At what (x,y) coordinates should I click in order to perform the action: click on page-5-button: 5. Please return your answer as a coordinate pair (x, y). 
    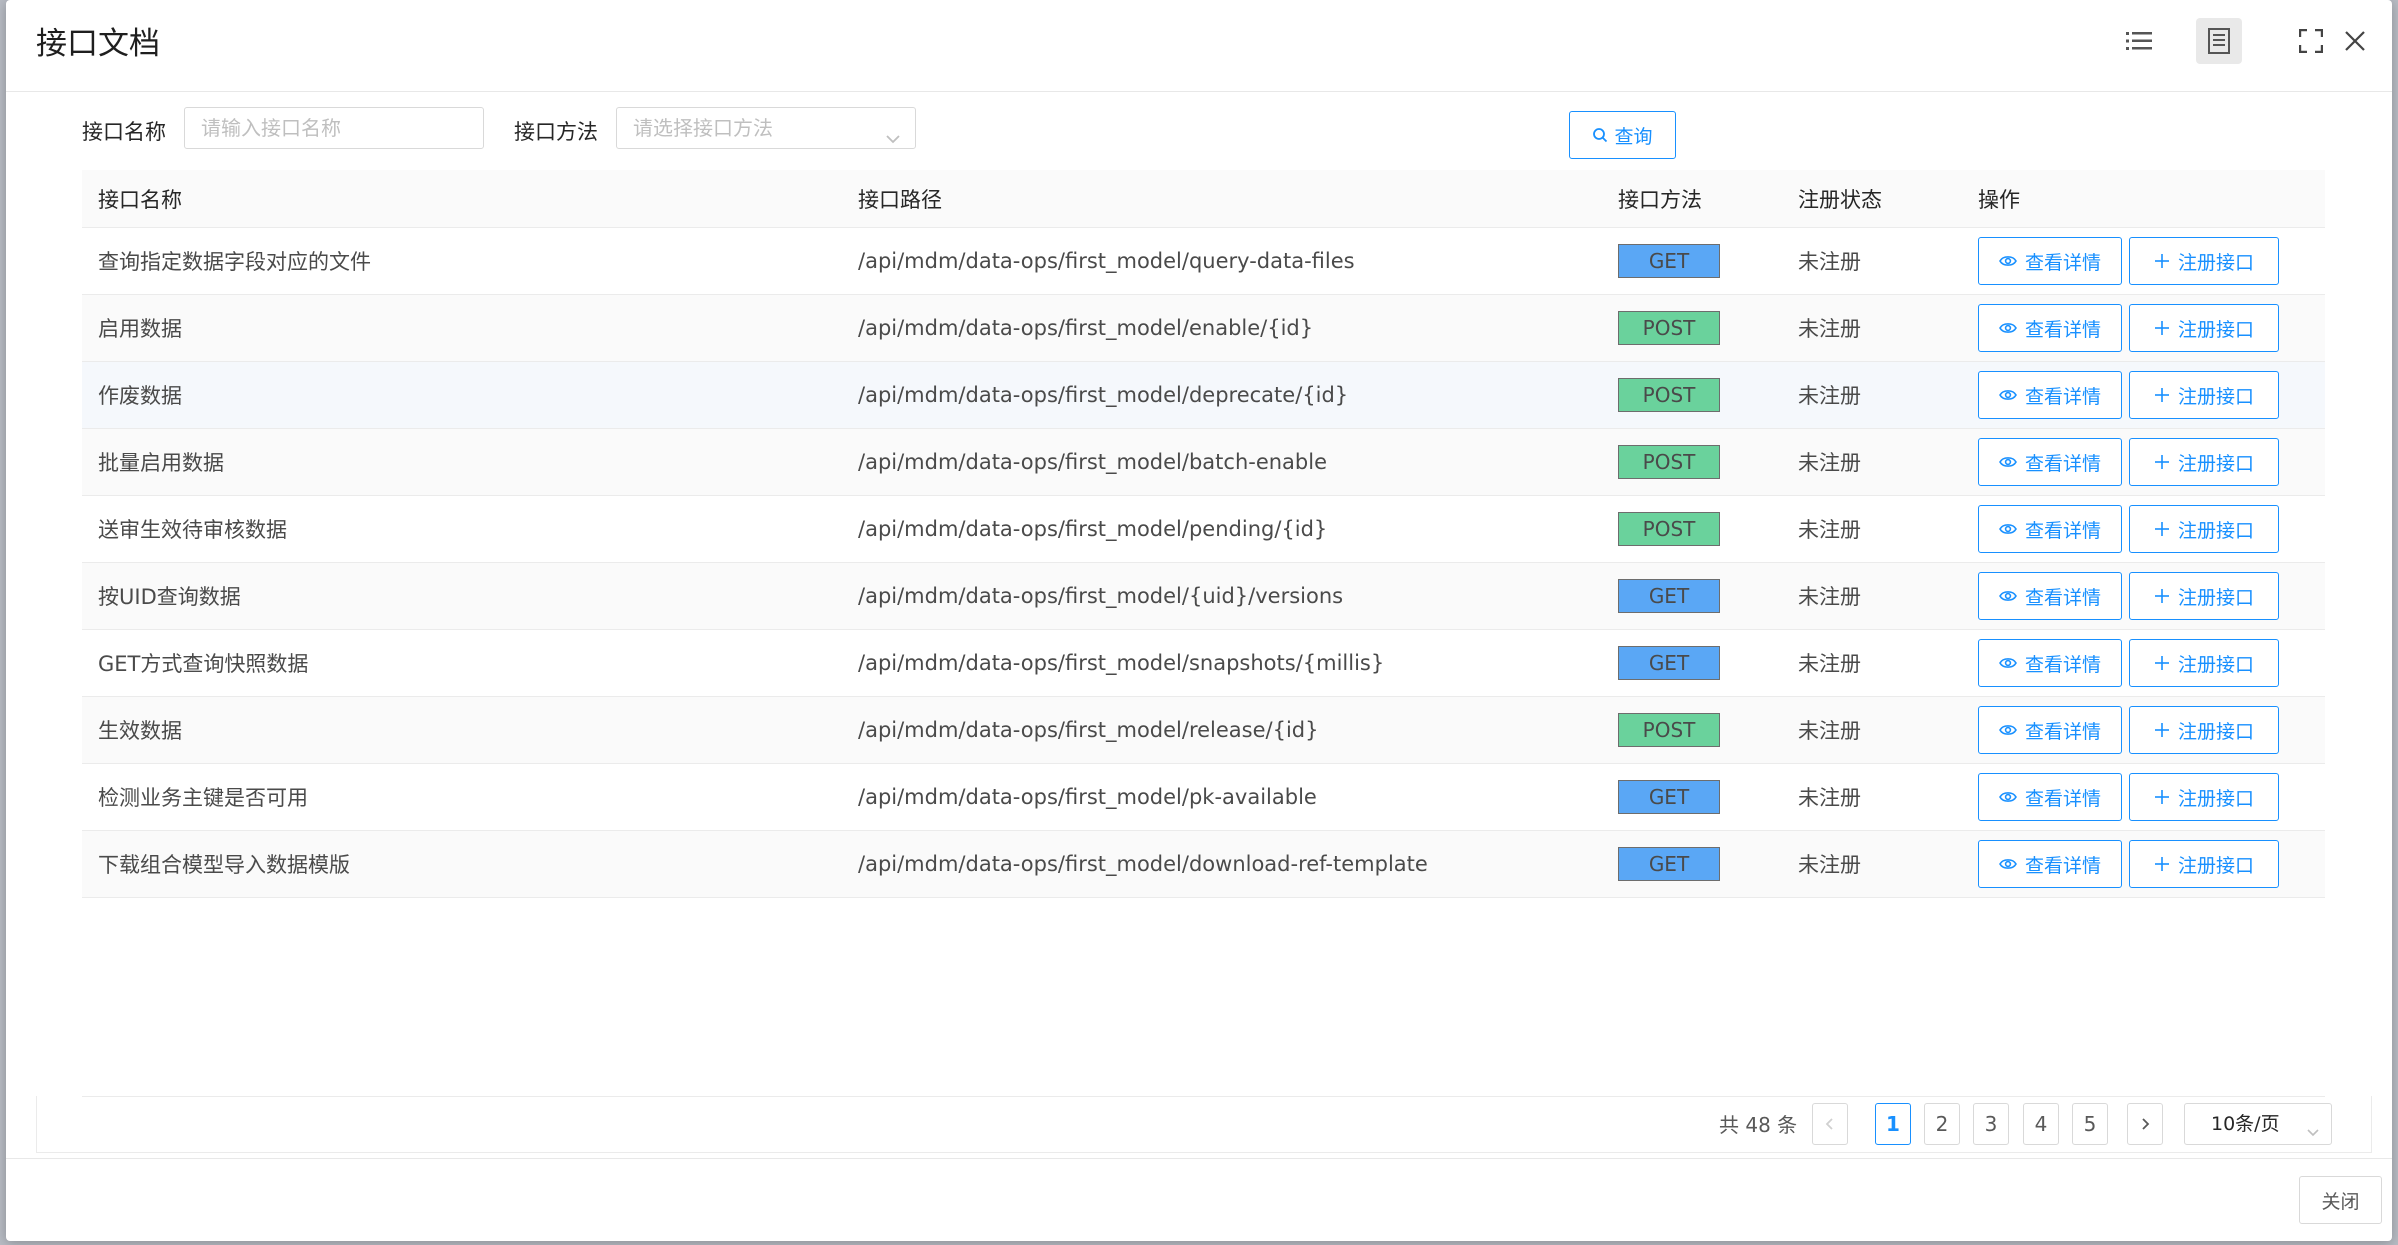
    Looking at the image, I should click on (2090, 1124).